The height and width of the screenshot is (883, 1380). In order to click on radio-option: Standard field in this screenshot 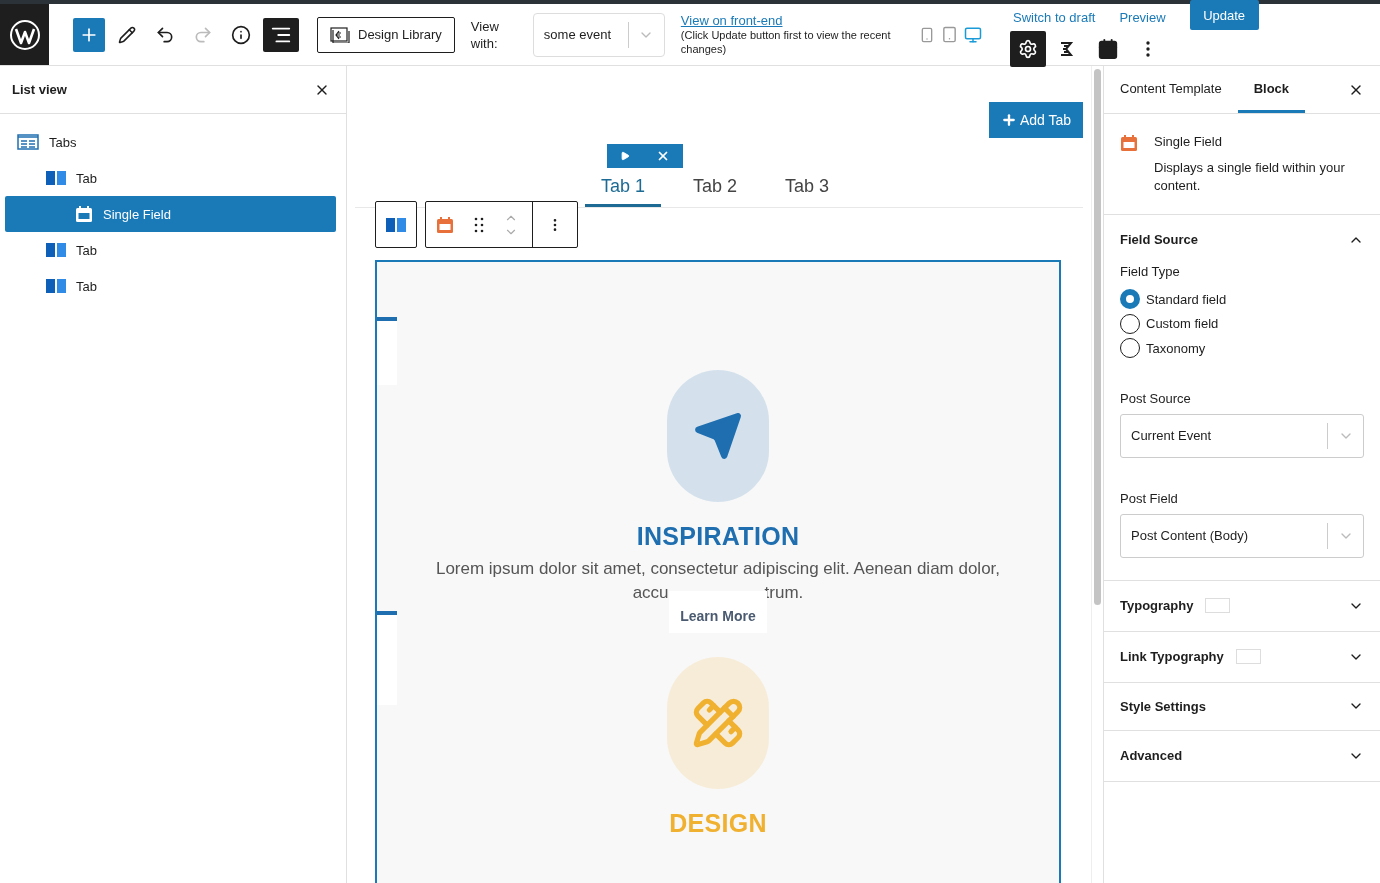, I will do `click(1242, 299)`.